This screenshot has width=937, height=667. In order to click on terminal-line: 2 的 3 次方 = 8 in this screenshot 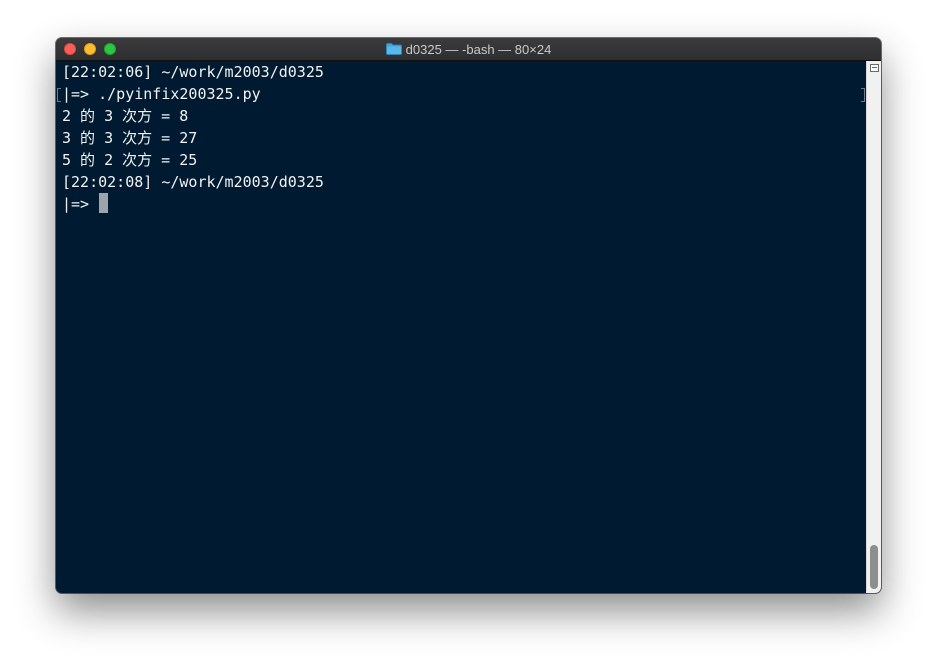, I will do `click(125, 116)`.